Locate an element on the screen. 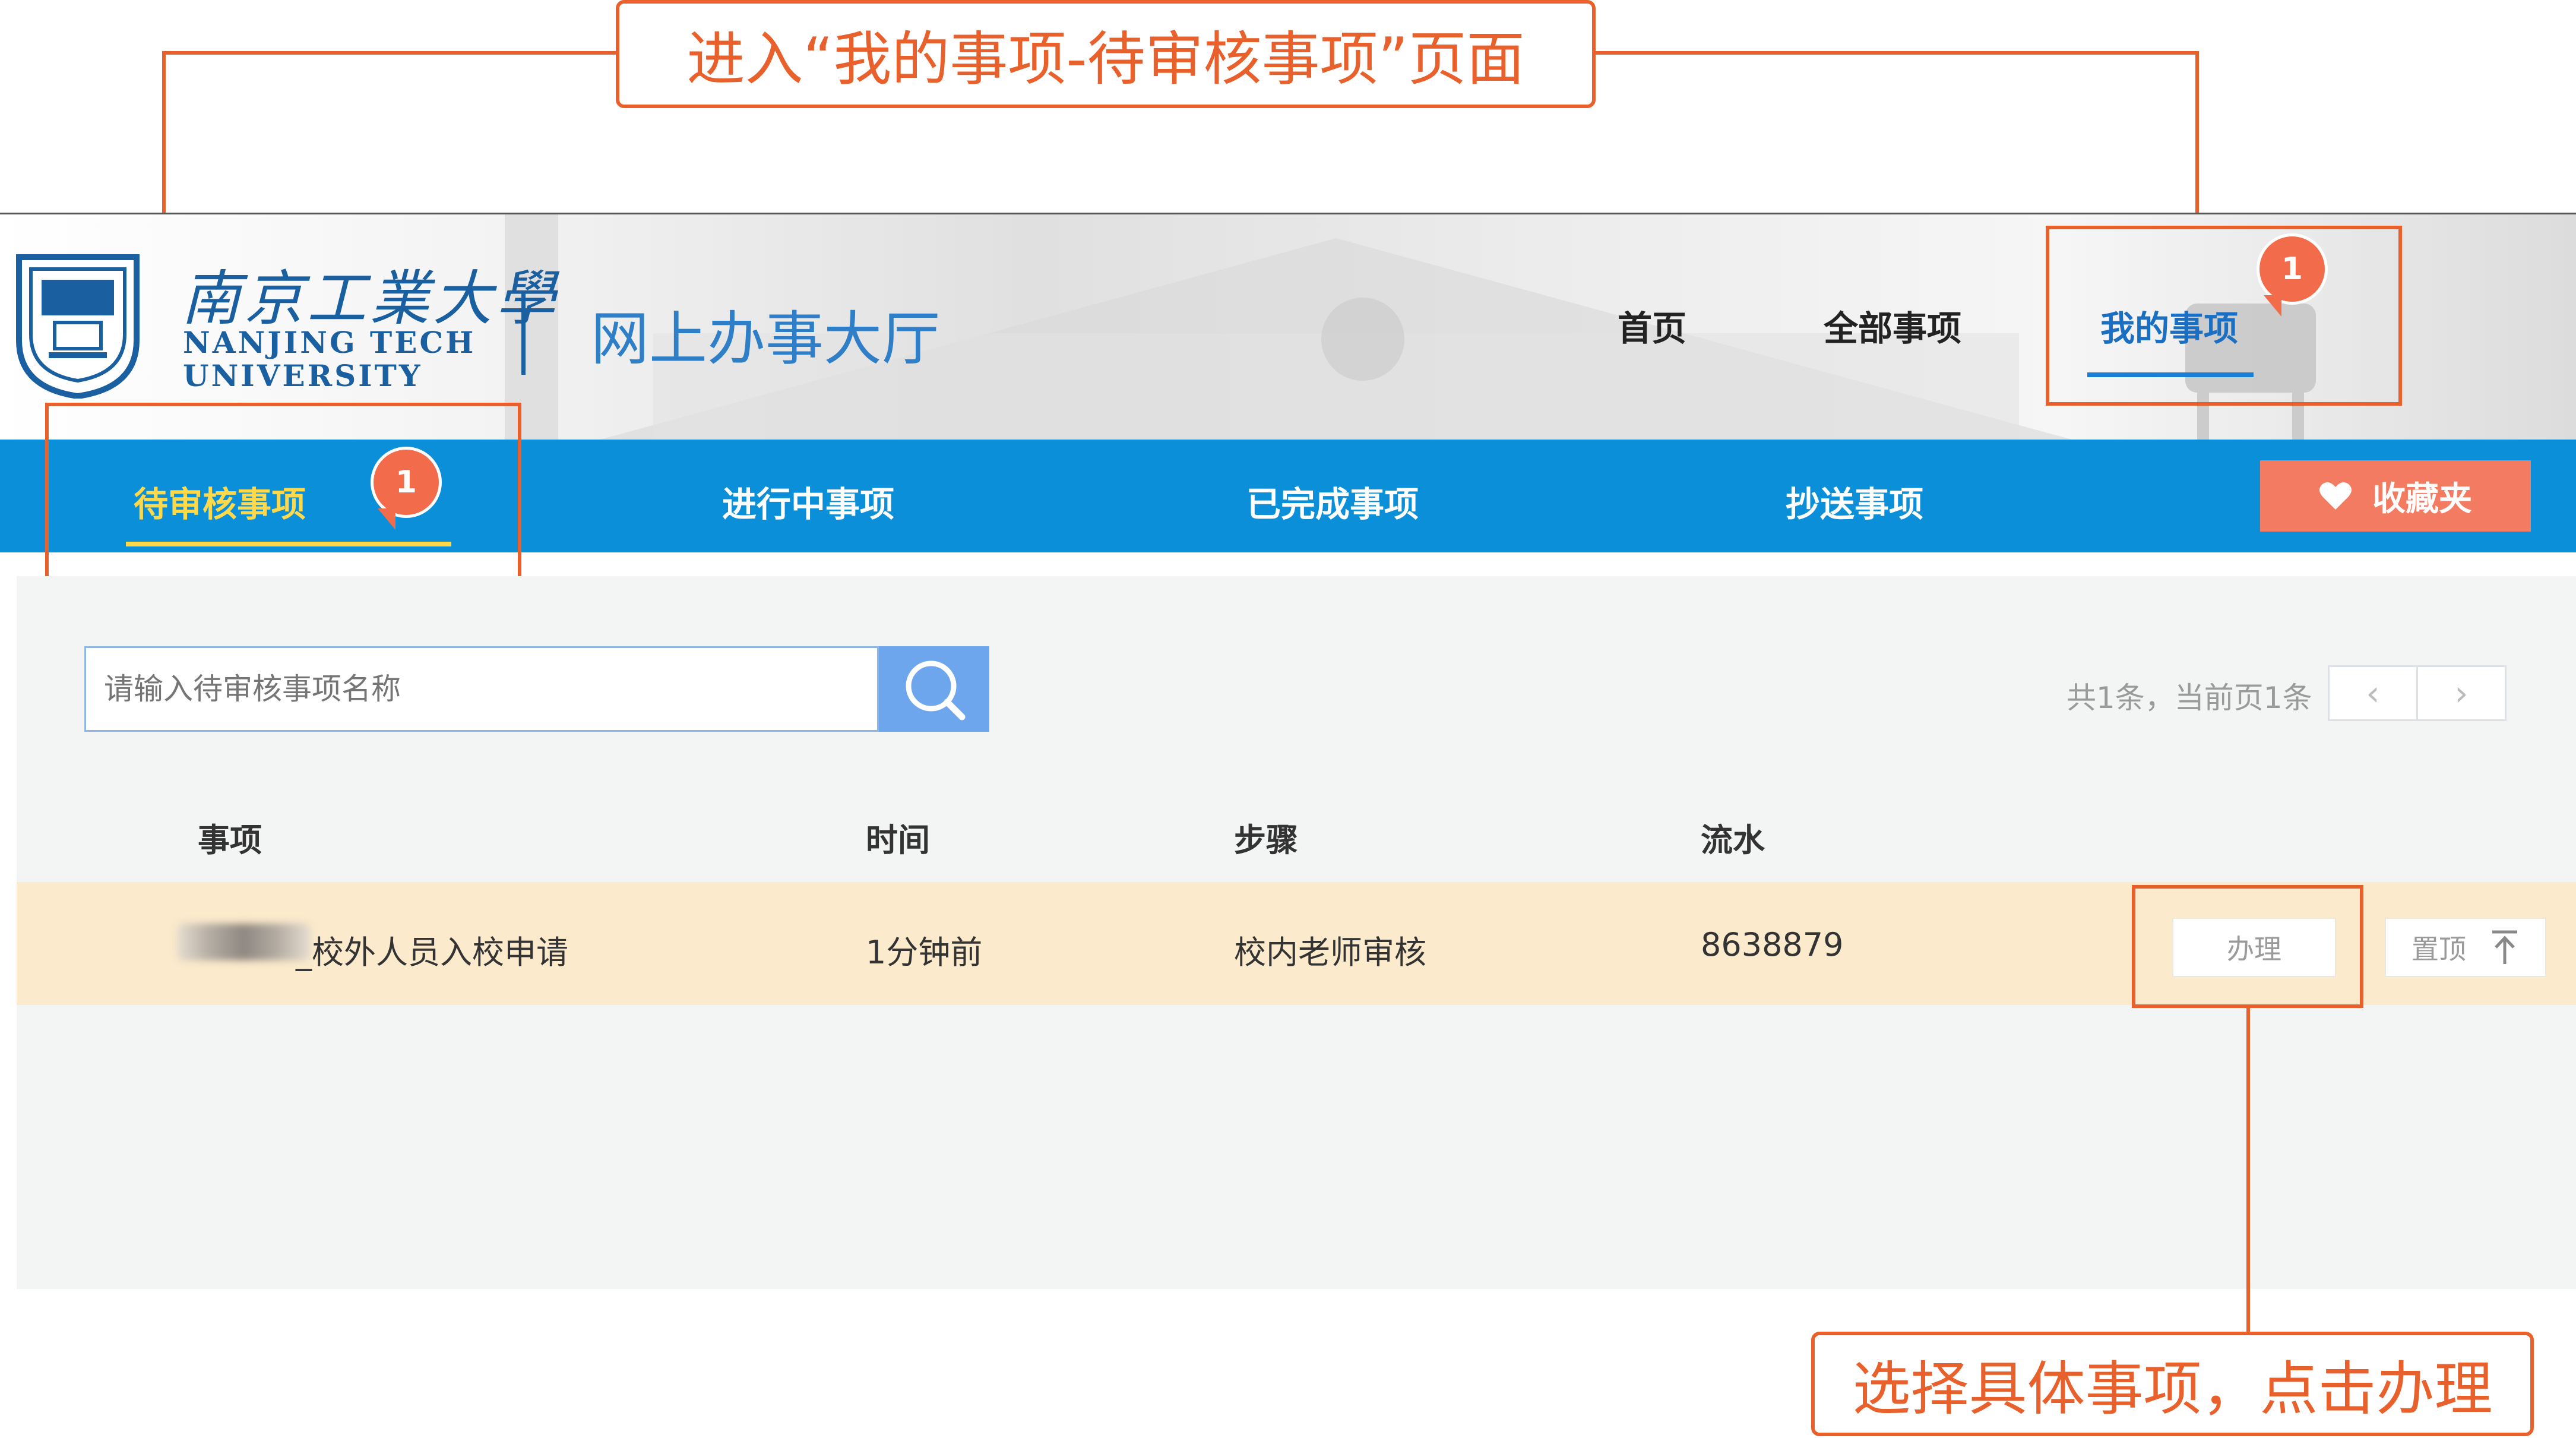 The height and width of the screenshot is (1438, 2576). column-header-item: 事项 is located at coordinates (230, 840).